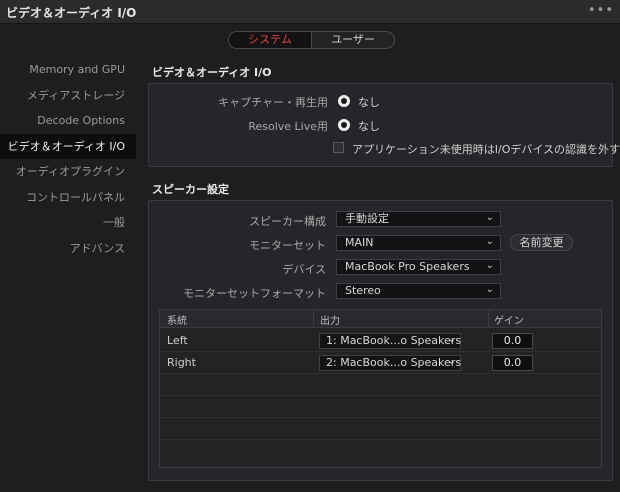 Image resolution: width=620 pixels, height=492 pixels. I want to click on output-value: 1: MacBook...o Speakers, so click(394, 340).